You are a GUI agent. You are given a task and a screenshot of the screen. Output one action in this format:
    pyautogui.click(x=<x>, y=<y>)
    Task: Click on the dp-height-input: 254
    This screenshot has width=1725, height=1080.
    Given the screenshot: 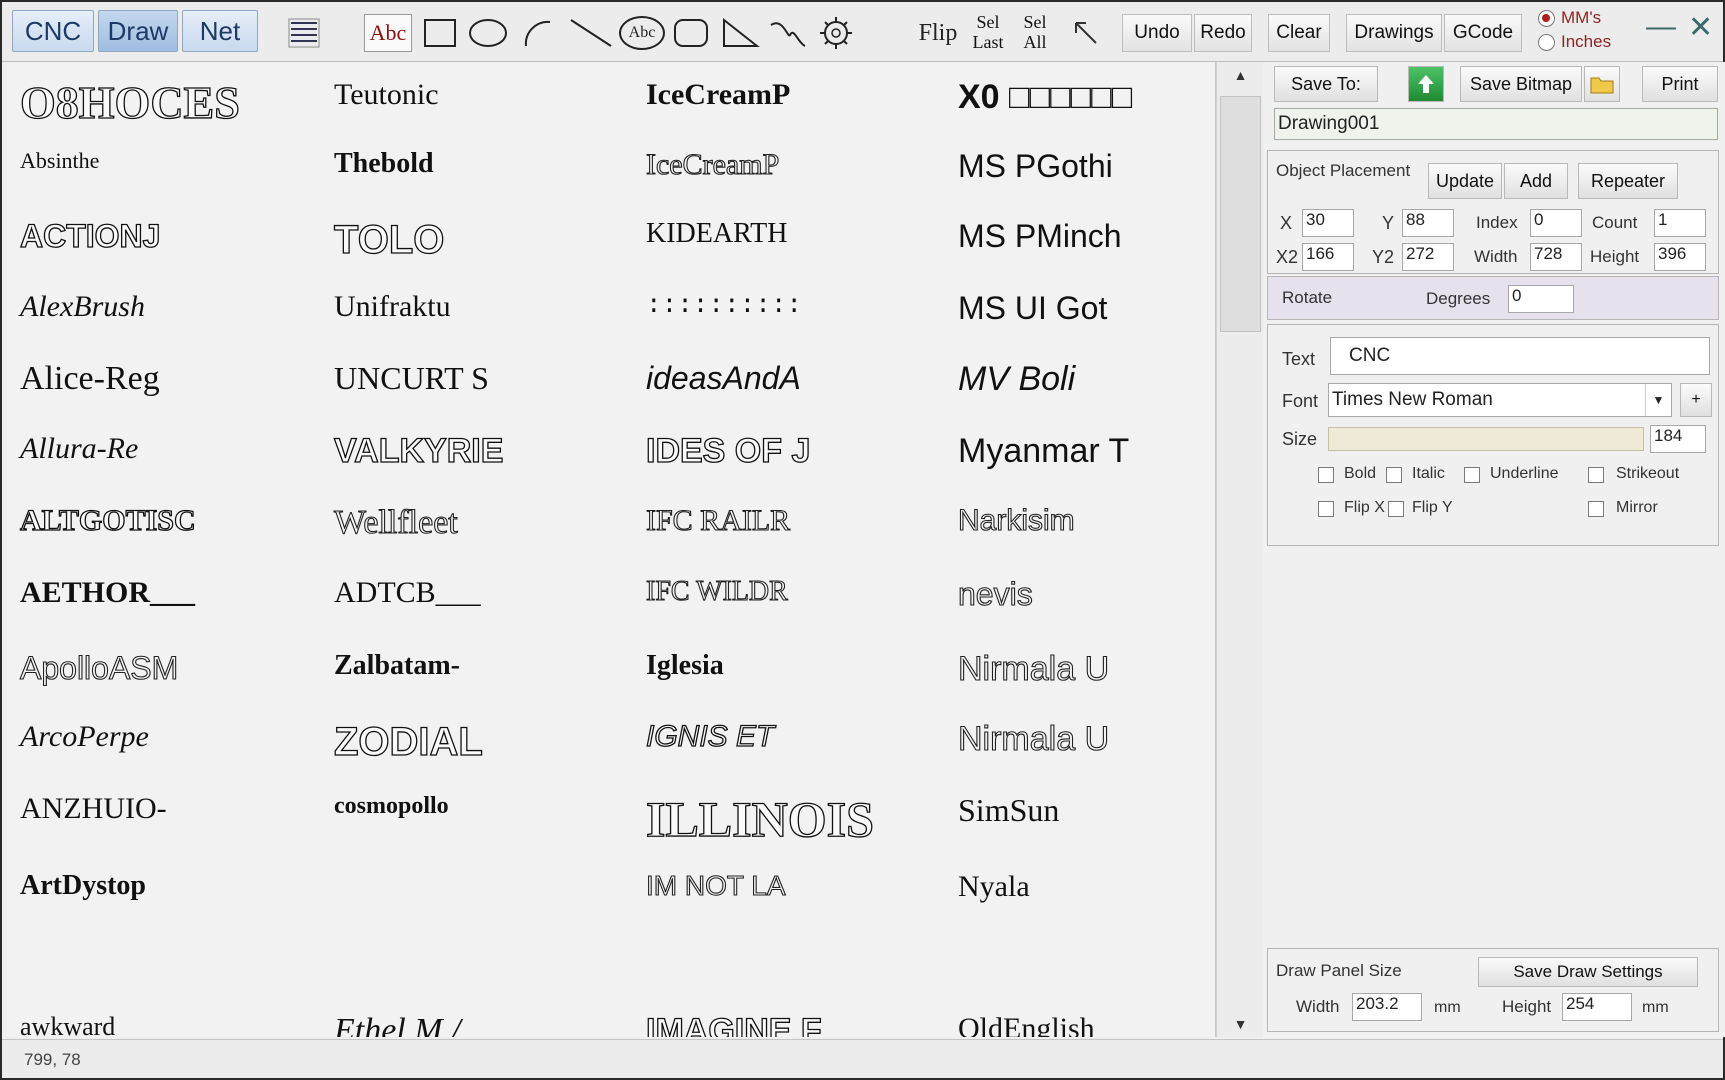 What is the action you would take?
    pyautogui.click(x=1597, y=1007)
    